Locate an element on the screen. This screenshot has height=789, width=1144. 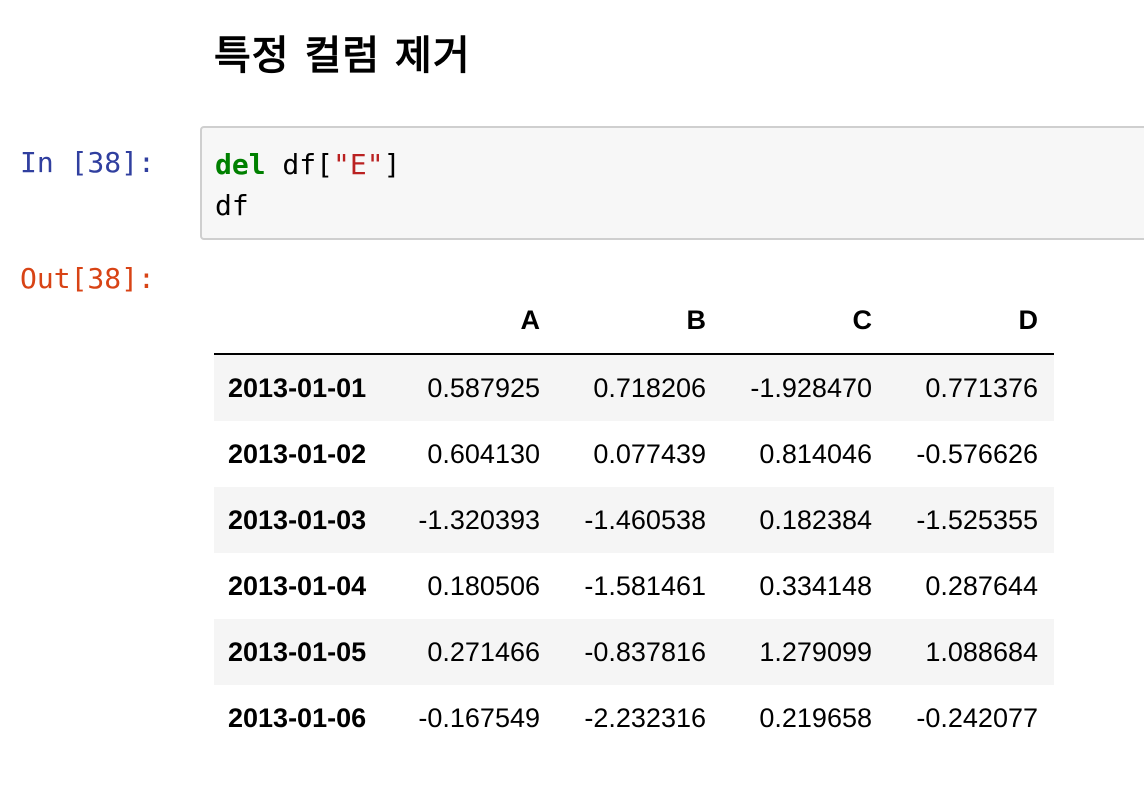
code-token: df[ is located at coordinates (299, 164).